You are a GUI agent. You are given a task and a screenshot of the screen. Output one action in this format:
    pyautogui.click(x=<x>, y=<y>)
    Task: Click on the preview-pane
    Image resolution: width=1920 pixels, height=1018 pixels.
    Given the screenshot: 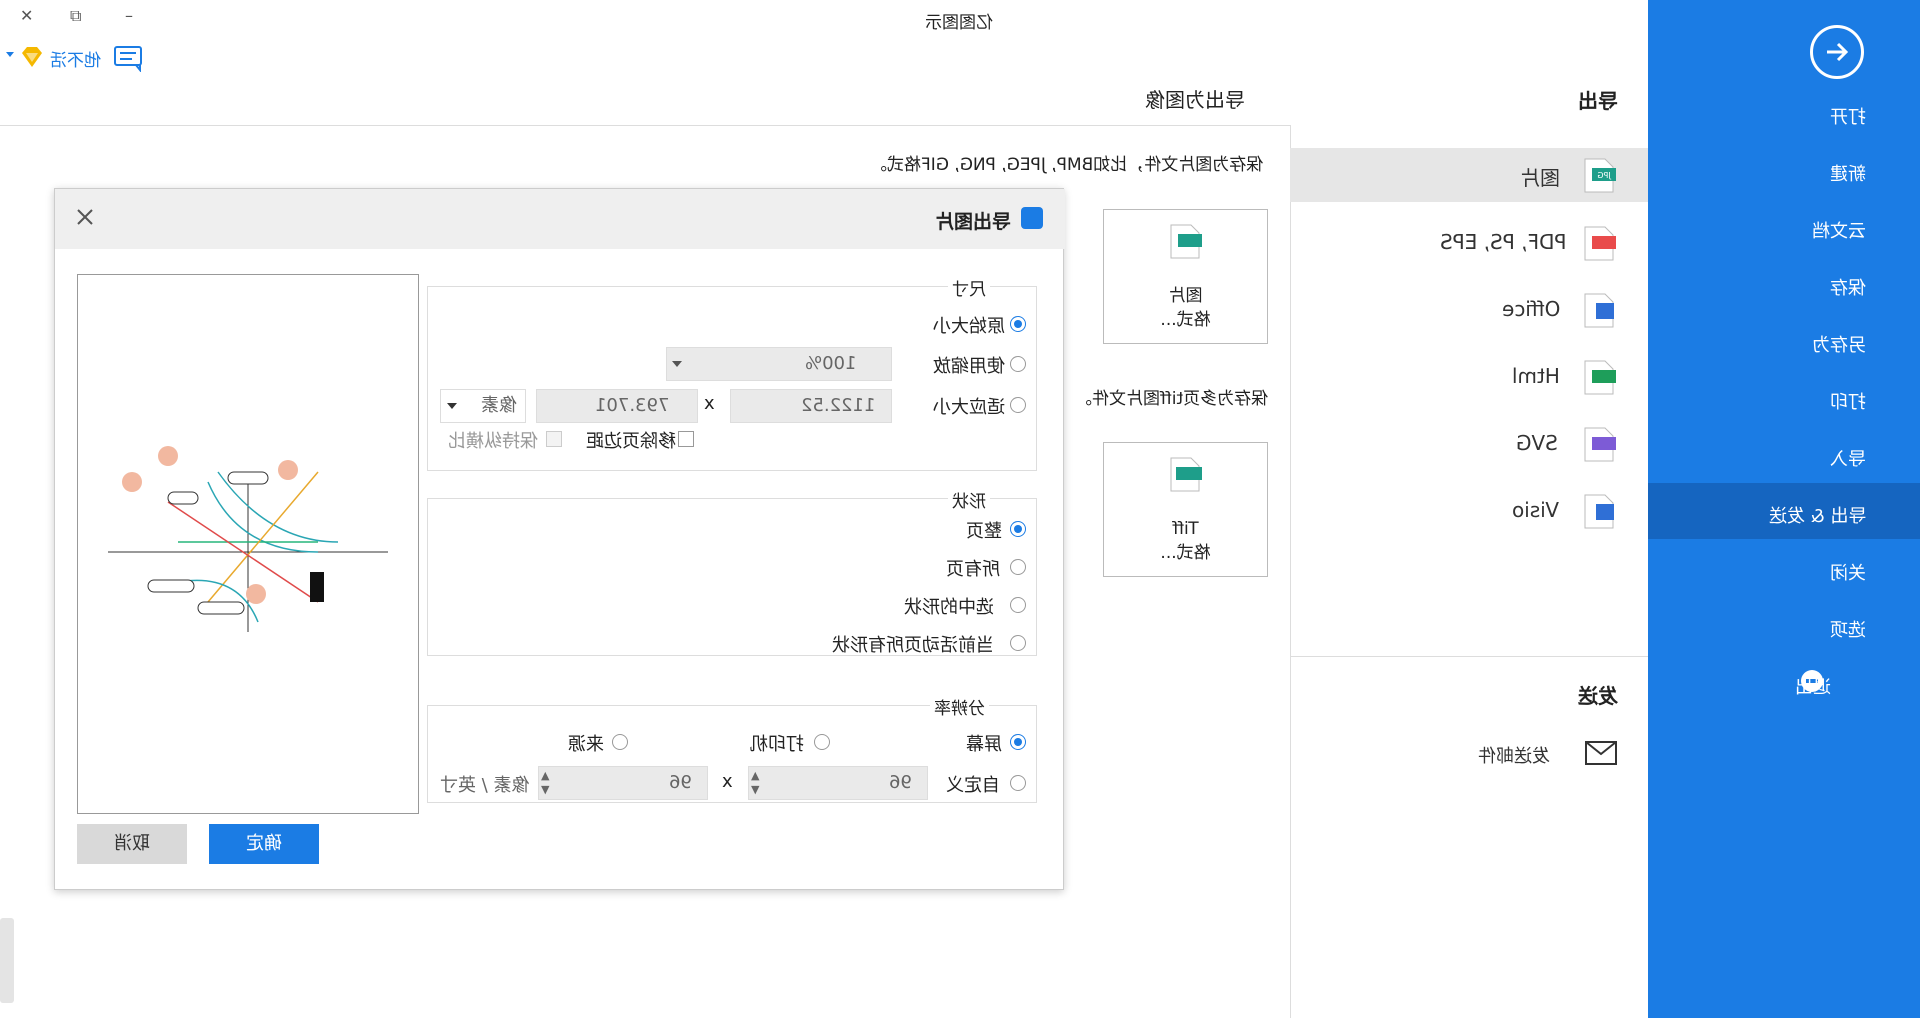 What is the action you would take?
    pyautogui.click(x=248, y=544)
    